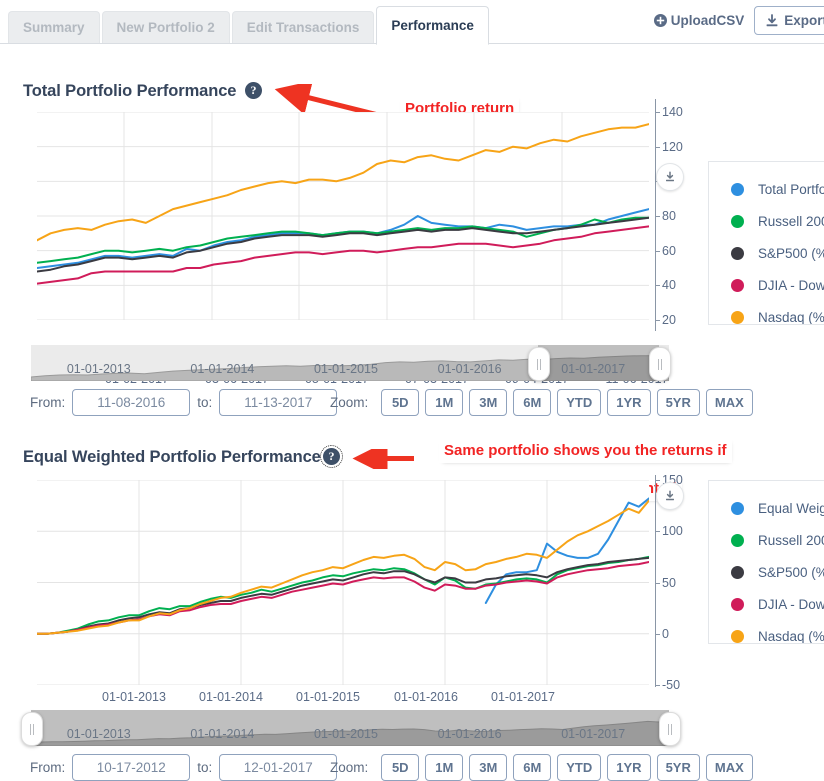 This screenshot has width=824, height=781. I want to click on legend-item-total-portfolio: Total Portfolio (%), so click(777, 189).